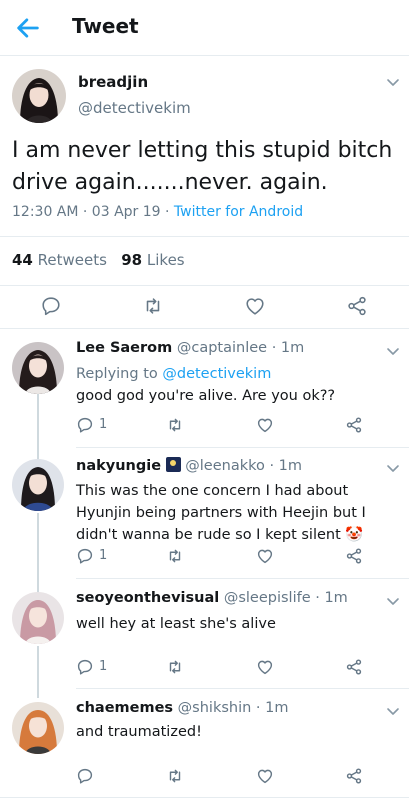 The width and height of the screenshot is (409, 800). Describe the element at coordinates (176, 624) in the screenshot. I see `reply-text: well hey at least she's alive` at that location.